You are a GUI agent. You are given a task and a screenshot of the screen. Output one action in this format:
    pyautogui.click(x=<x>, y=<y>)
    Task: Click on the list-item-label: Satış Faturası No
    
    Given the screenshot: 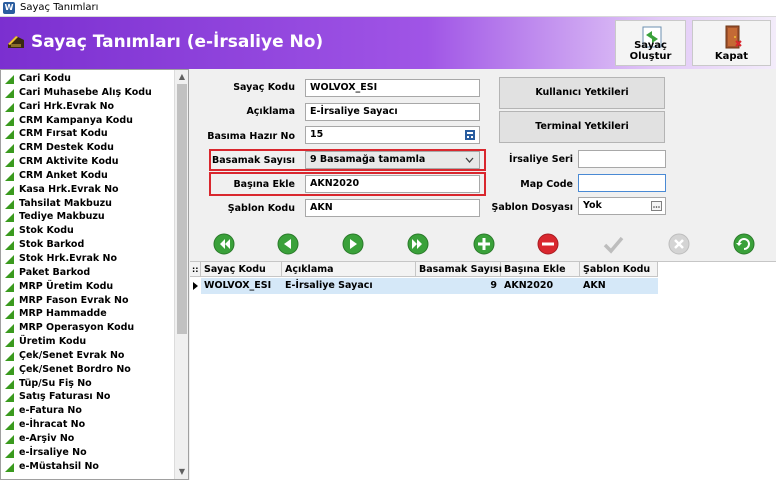 What is the action you would take?
    pyautogui.click(x=65, y=397)
    